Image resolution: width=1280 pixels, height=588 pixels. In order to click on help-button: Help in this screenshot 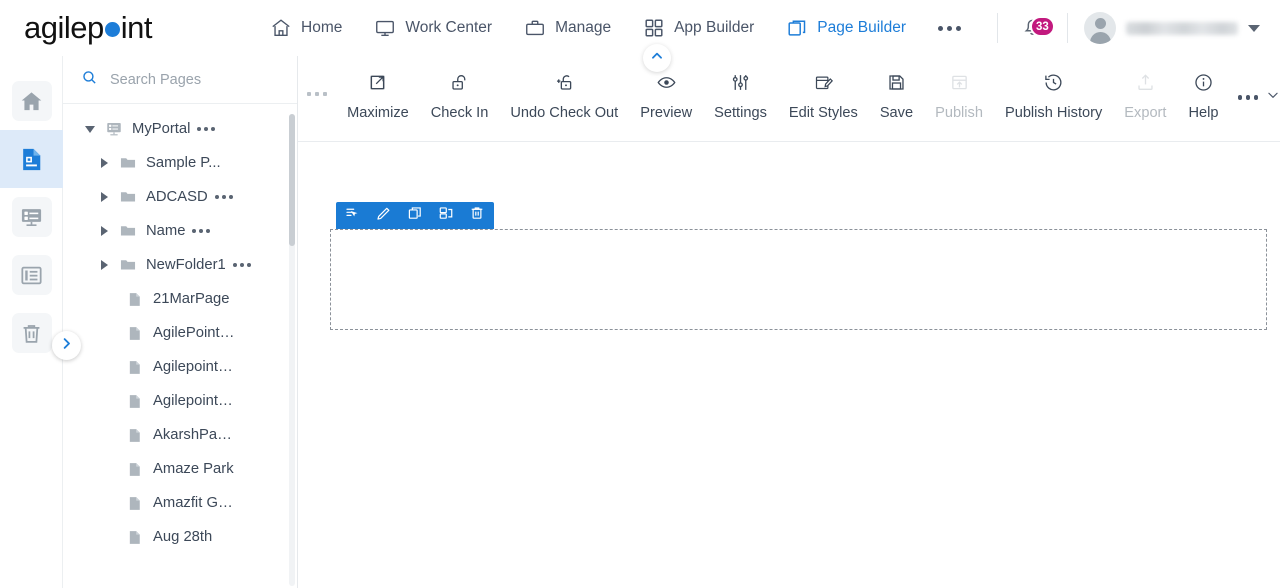, I will do `click(1203, 96)`.